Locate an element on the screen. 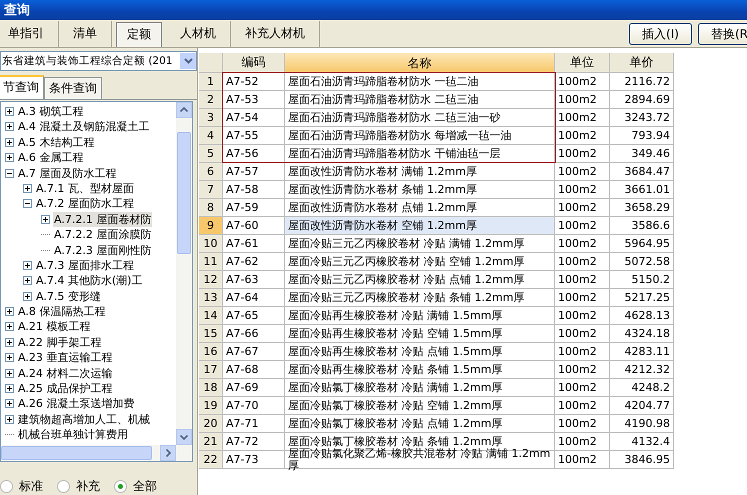 The image size is (747, 495). row-number: 5 is located at coordinates (211, 154).